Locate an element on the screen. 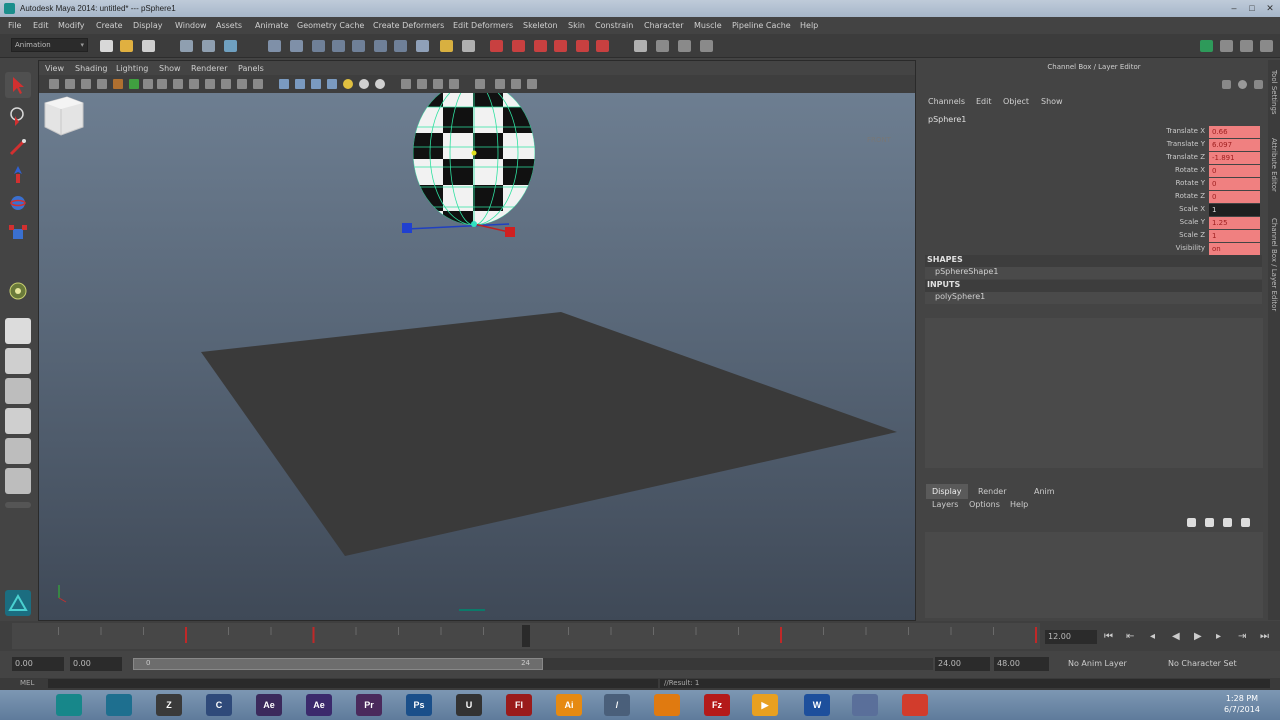 The height and width of the screenshot is (720, 1280). attr-field-scale-z: 1 is located at coordinates (1234, 236).